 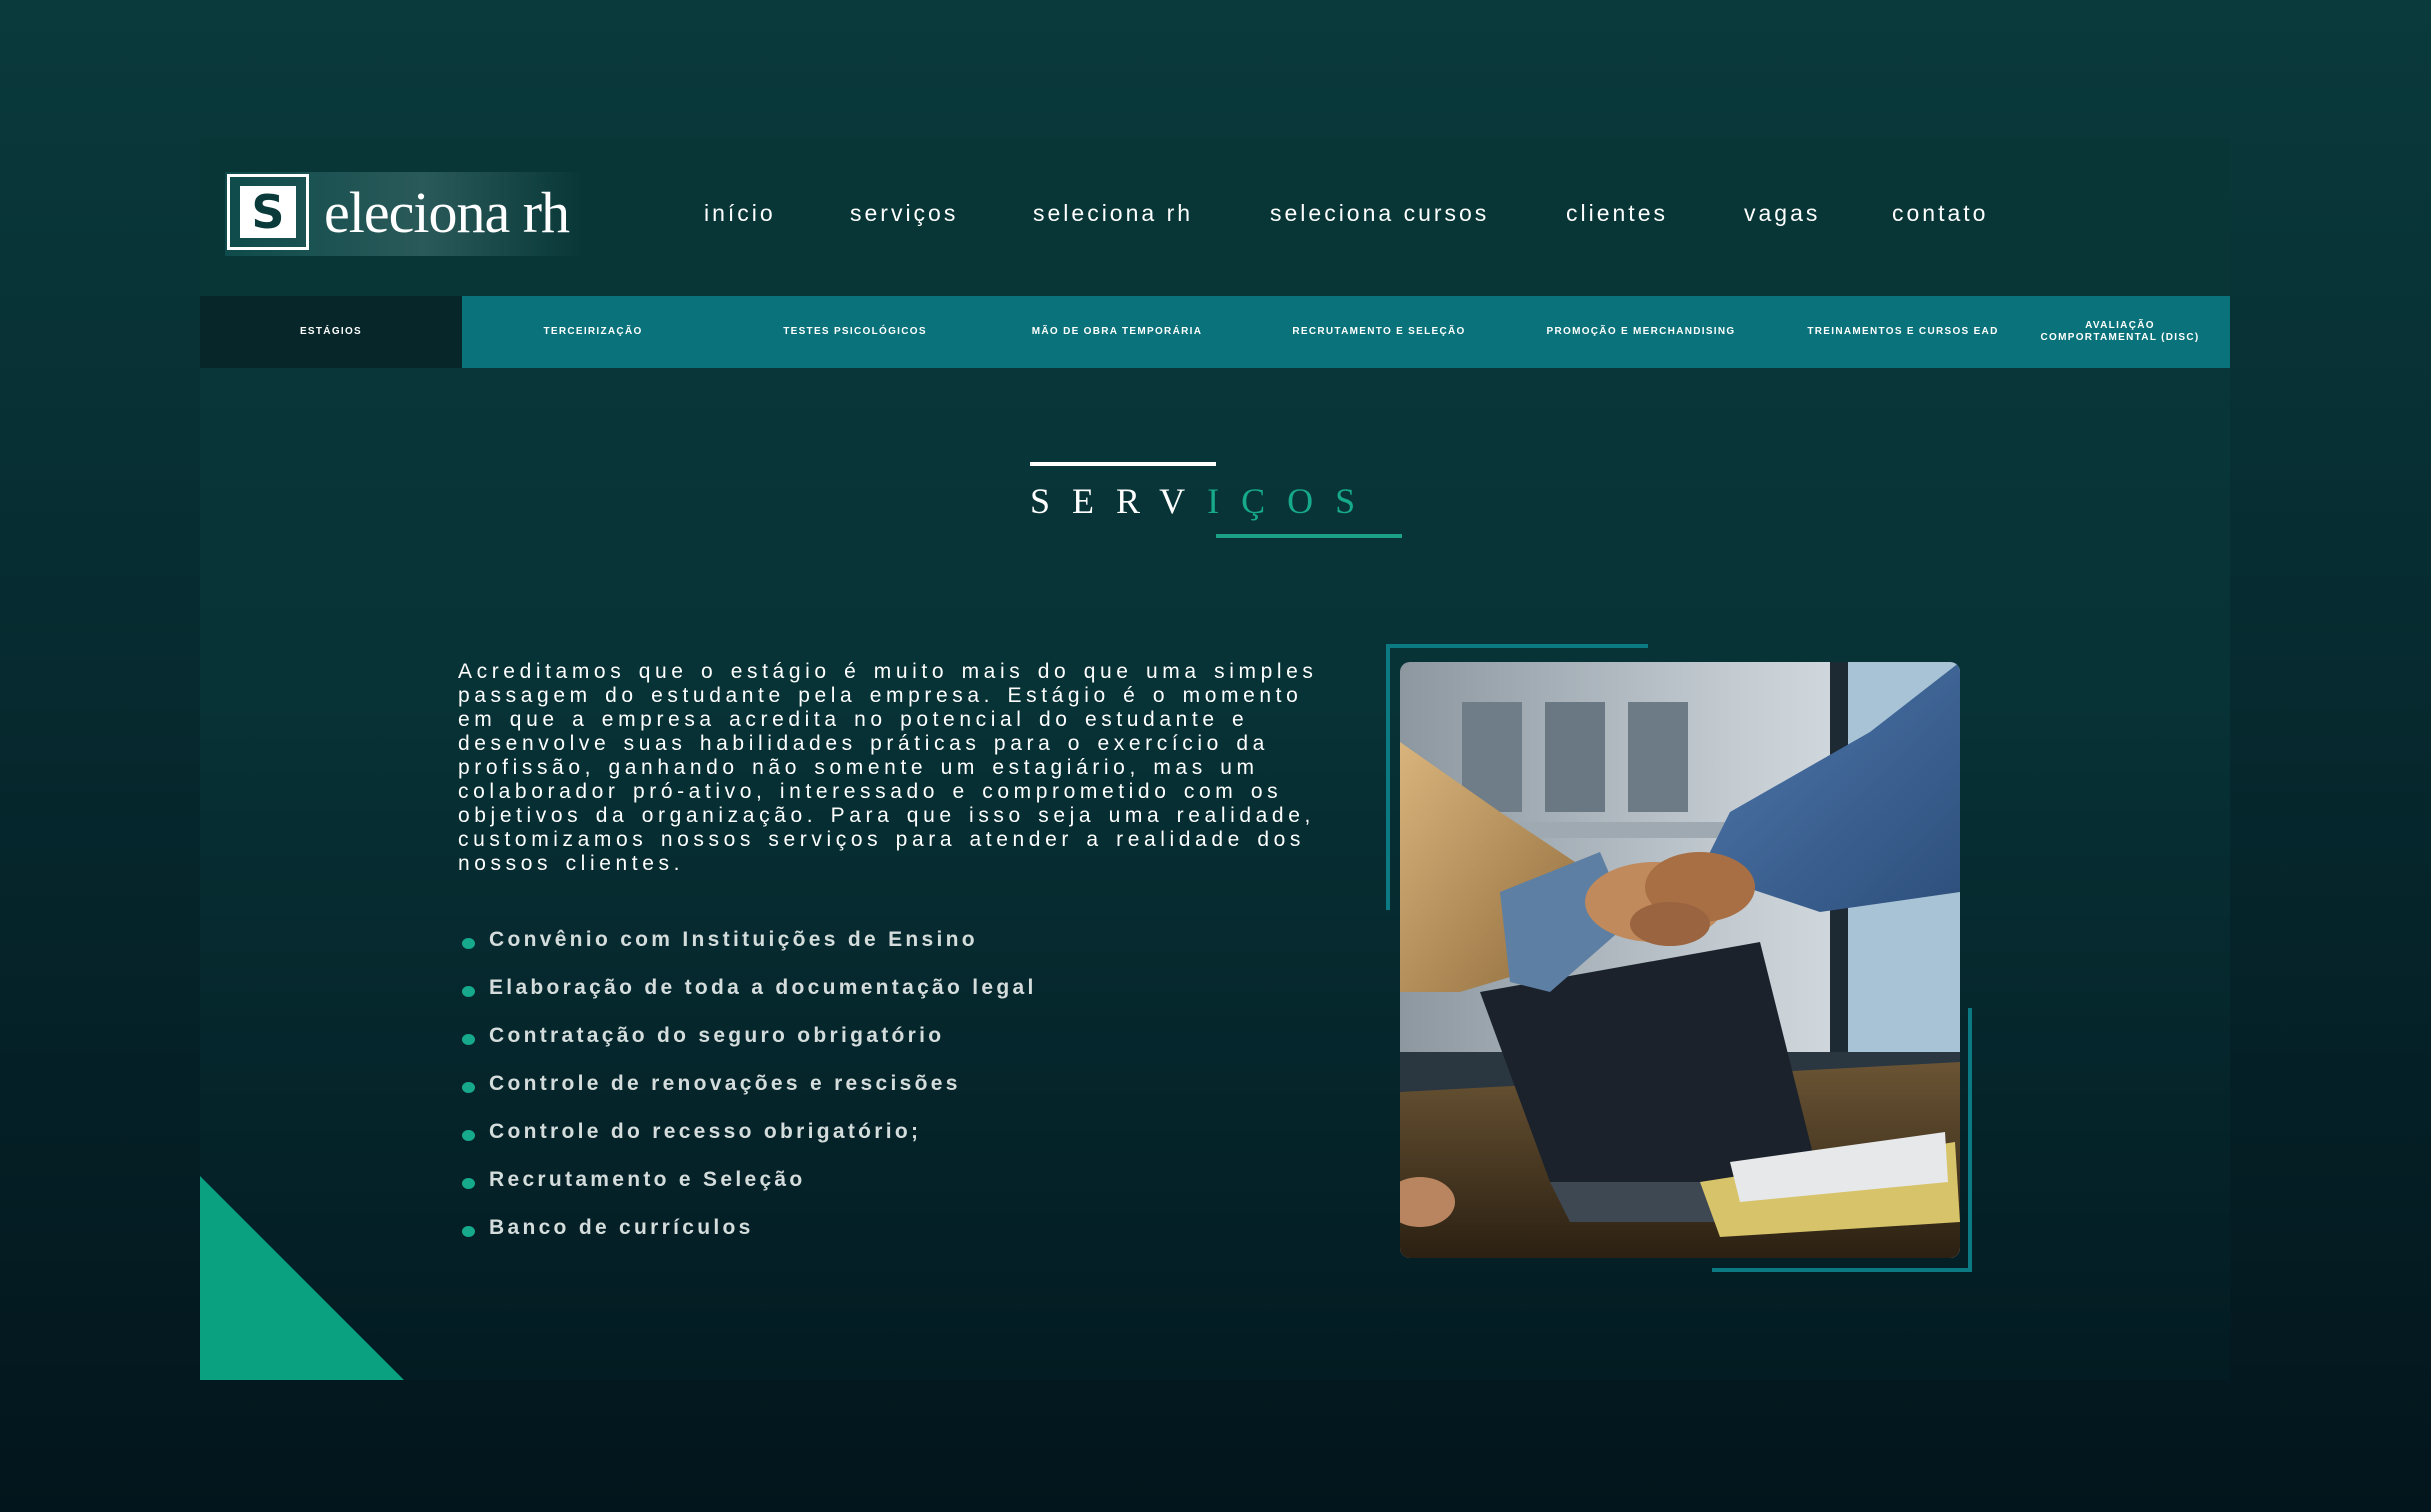 I want to click on list-item: Elaboração de toda a documentação legal, so click(x=749, y=1000).